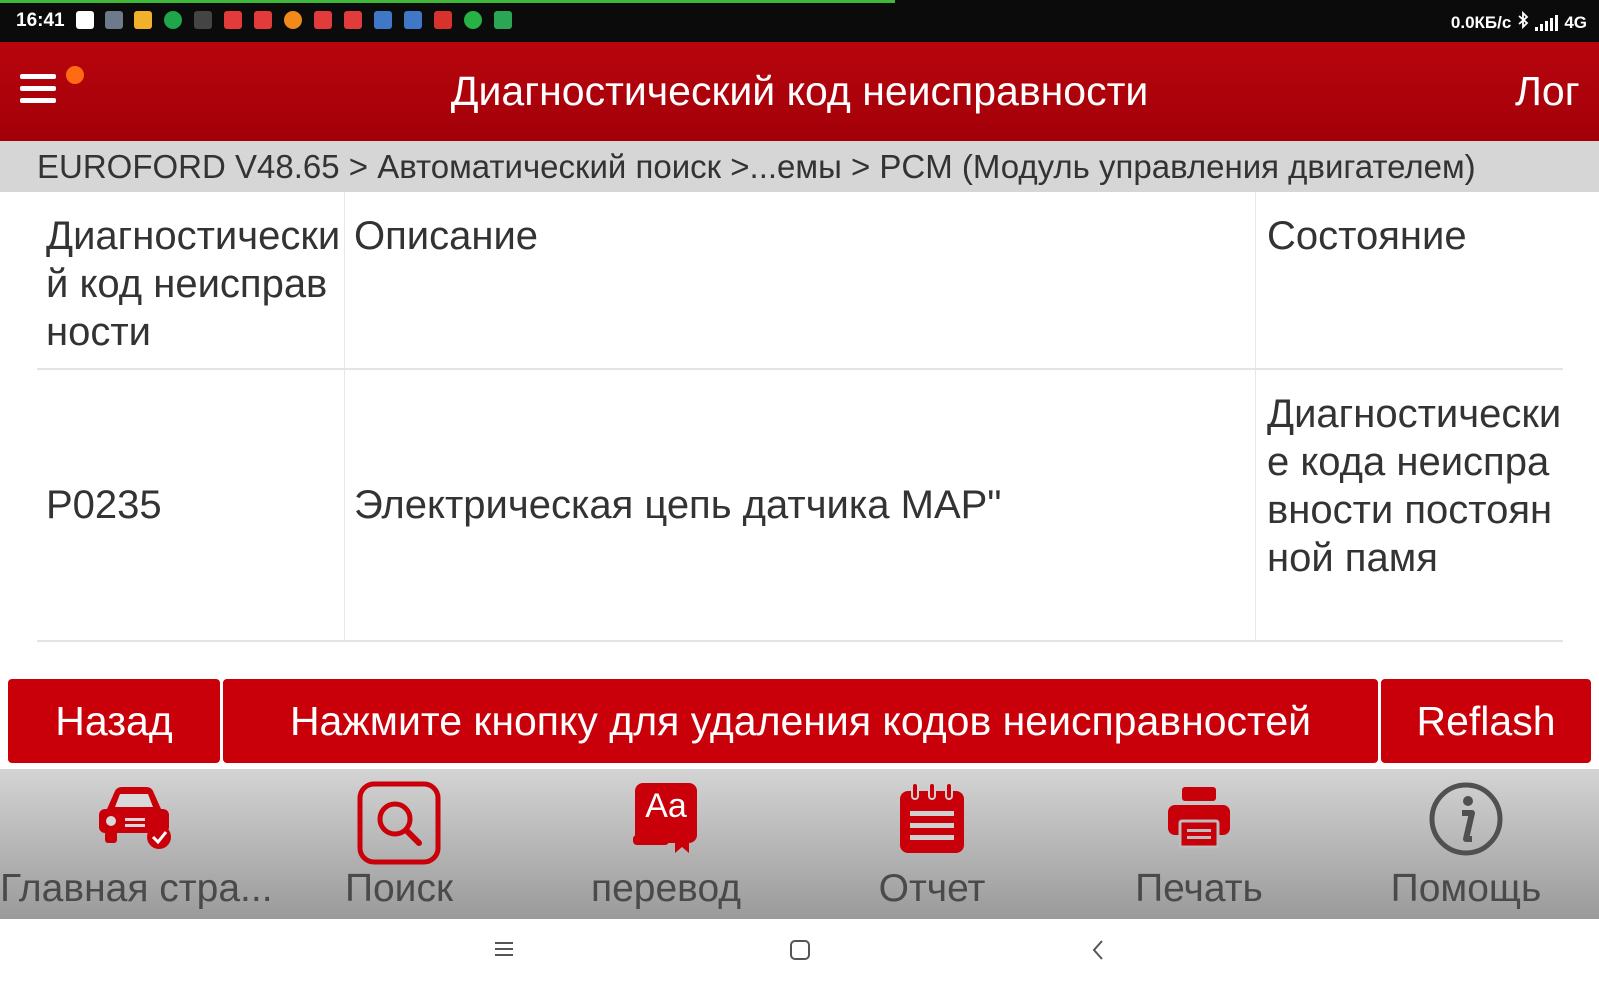  I want to click on system-nav-bar, so click(799, 959).